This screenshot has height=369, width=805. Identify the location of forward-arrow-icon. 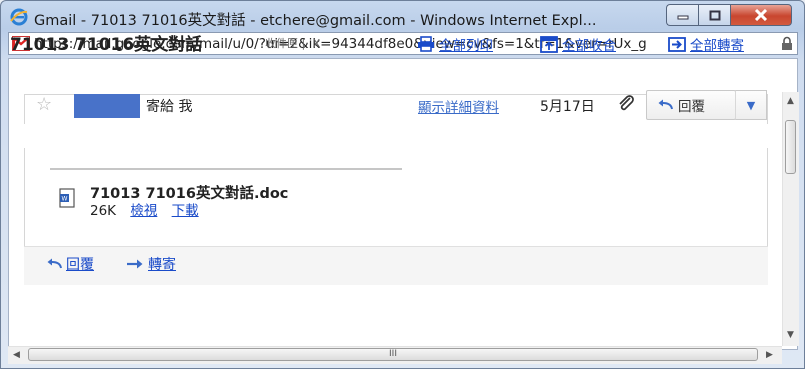
(135, 264).